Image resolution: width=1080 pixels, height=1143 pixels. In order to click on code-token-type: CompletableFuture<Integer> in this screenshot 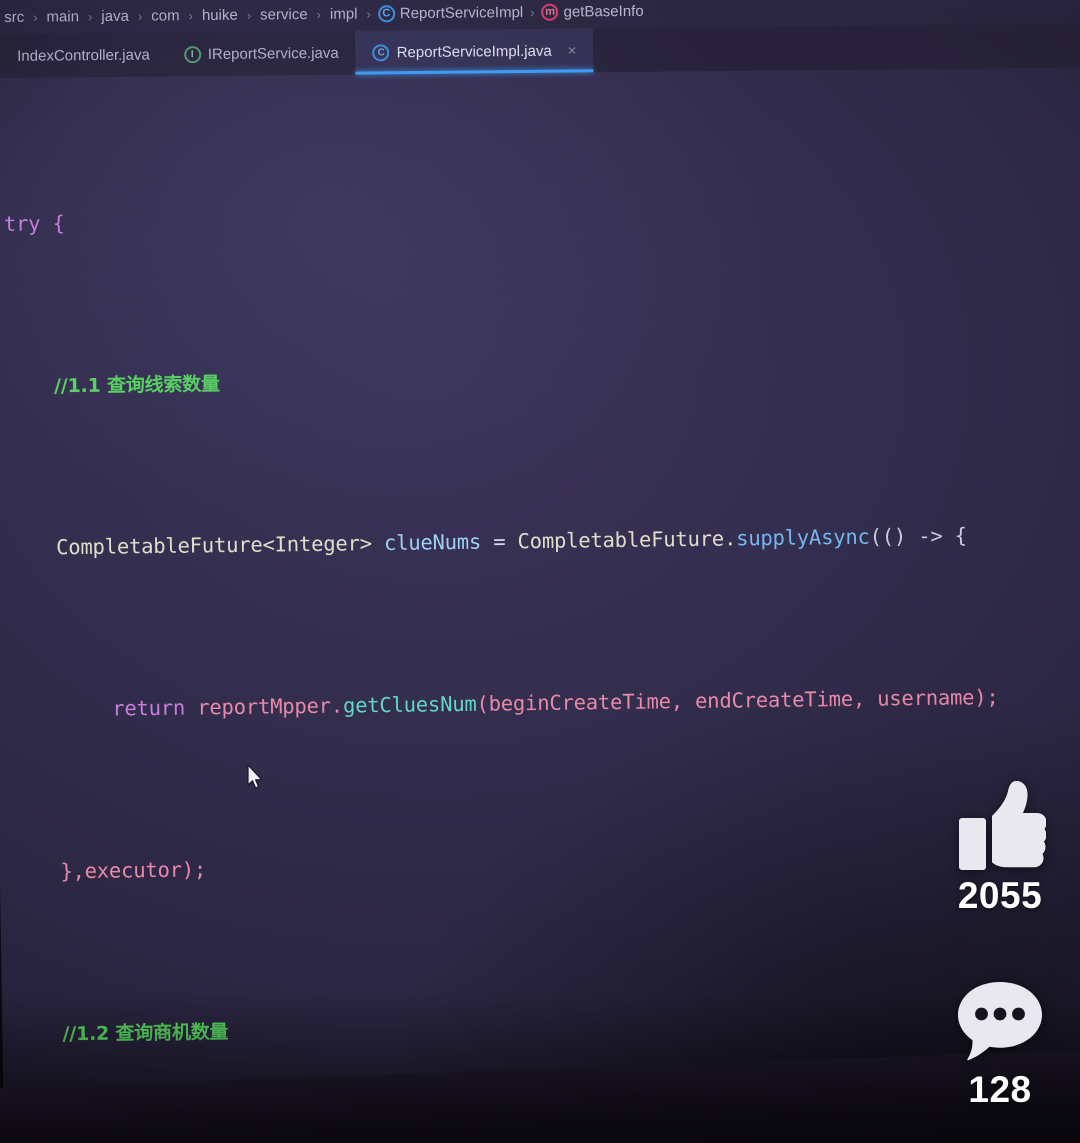, I will do `click(213, 544)`.